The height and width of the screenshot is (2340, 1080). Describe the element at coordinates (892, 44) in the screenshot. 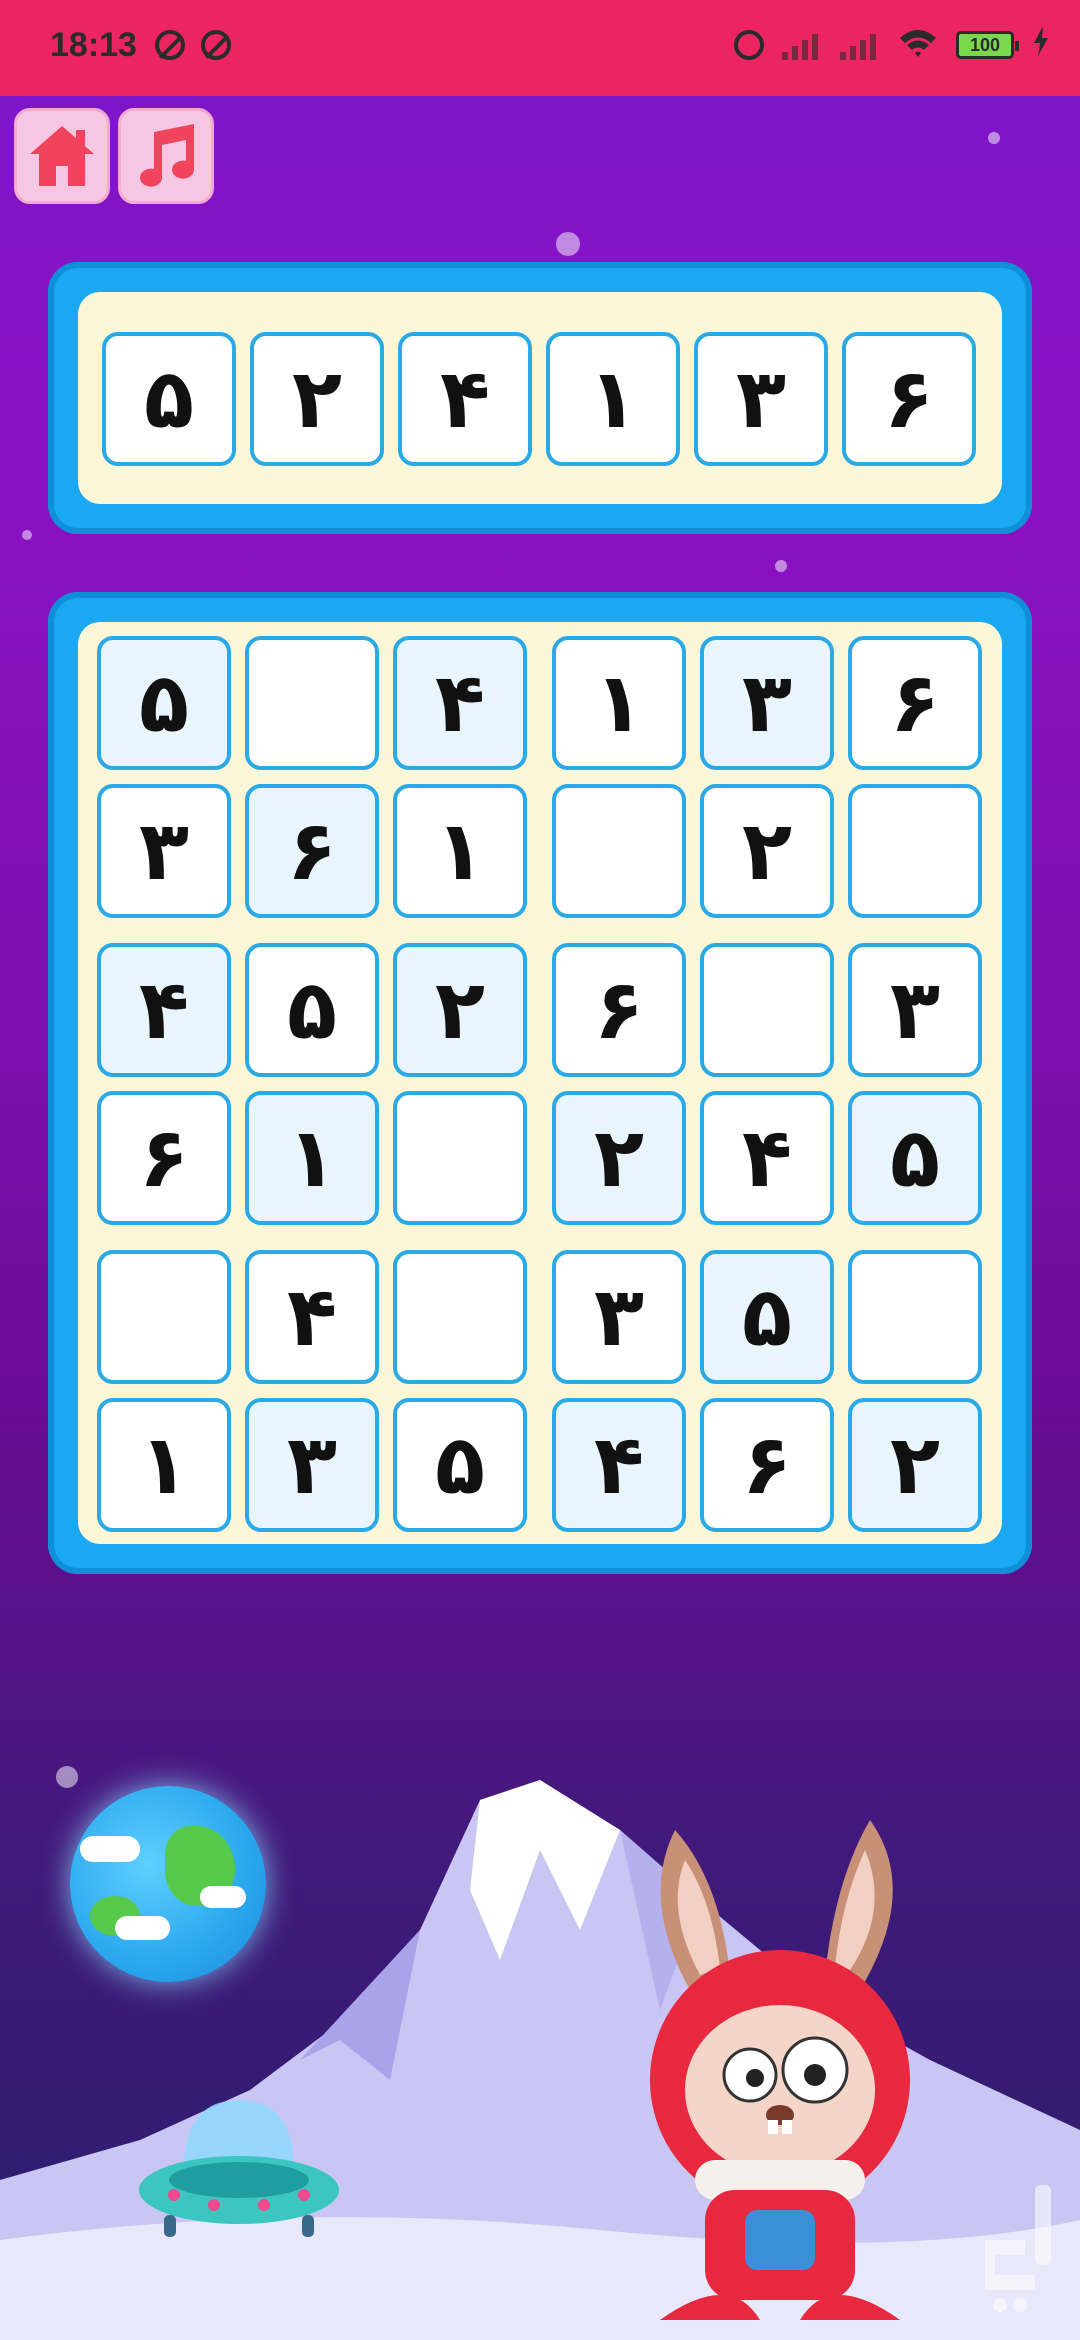

I see `status-right-icons: 100` at that location.